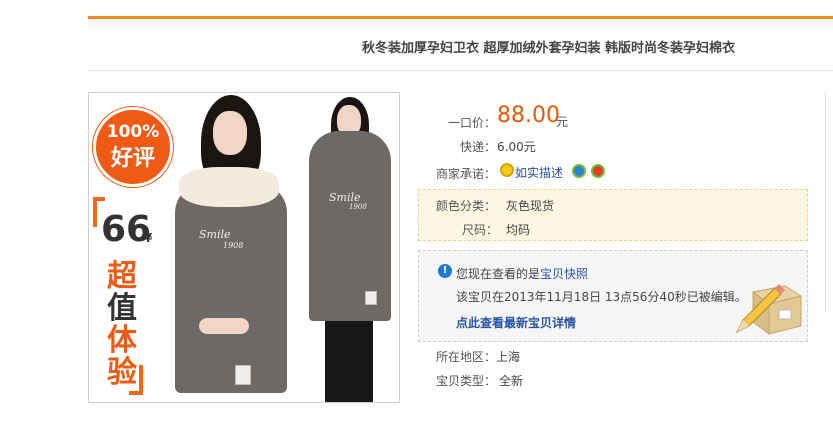 Image resolution: width=833 pixels, height=429 pixels. I want to click on price-unit: 元, so click(562, 122).